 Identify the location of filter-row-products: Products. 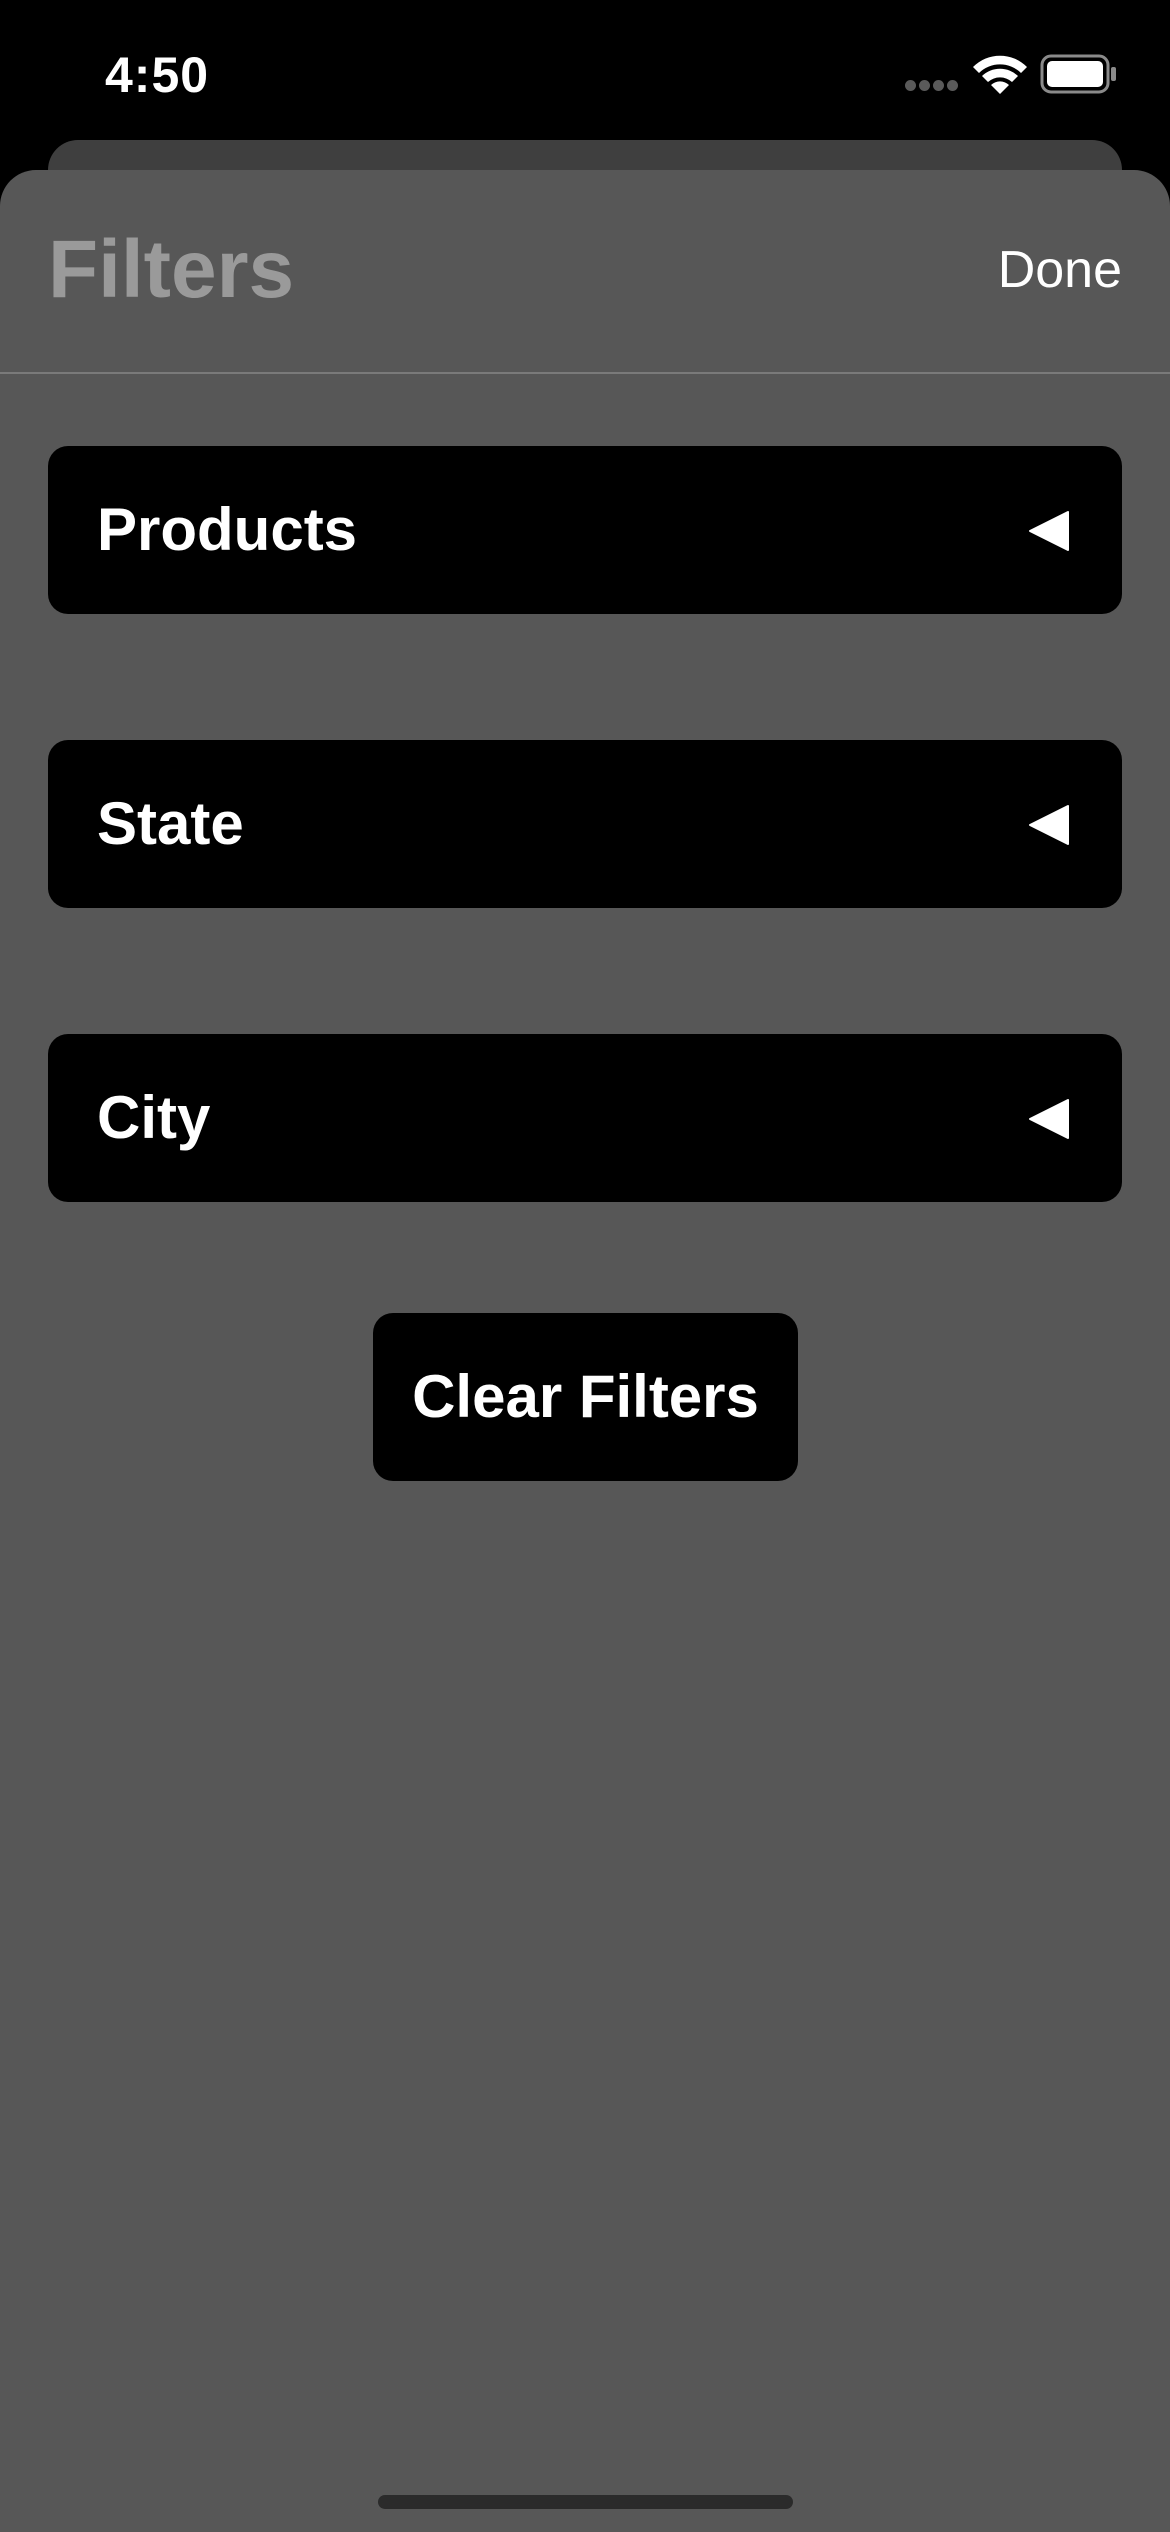
(585, 530).